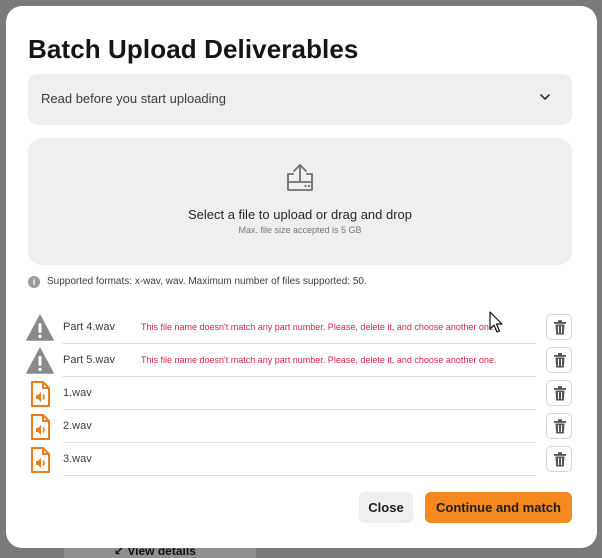 The width and height of the screenshot is (602, 558). What do you see at coordinates (498, 507) in the screenshot?
I see `continue-and-match-button: Continue and match` at bounding box center [498, 507].